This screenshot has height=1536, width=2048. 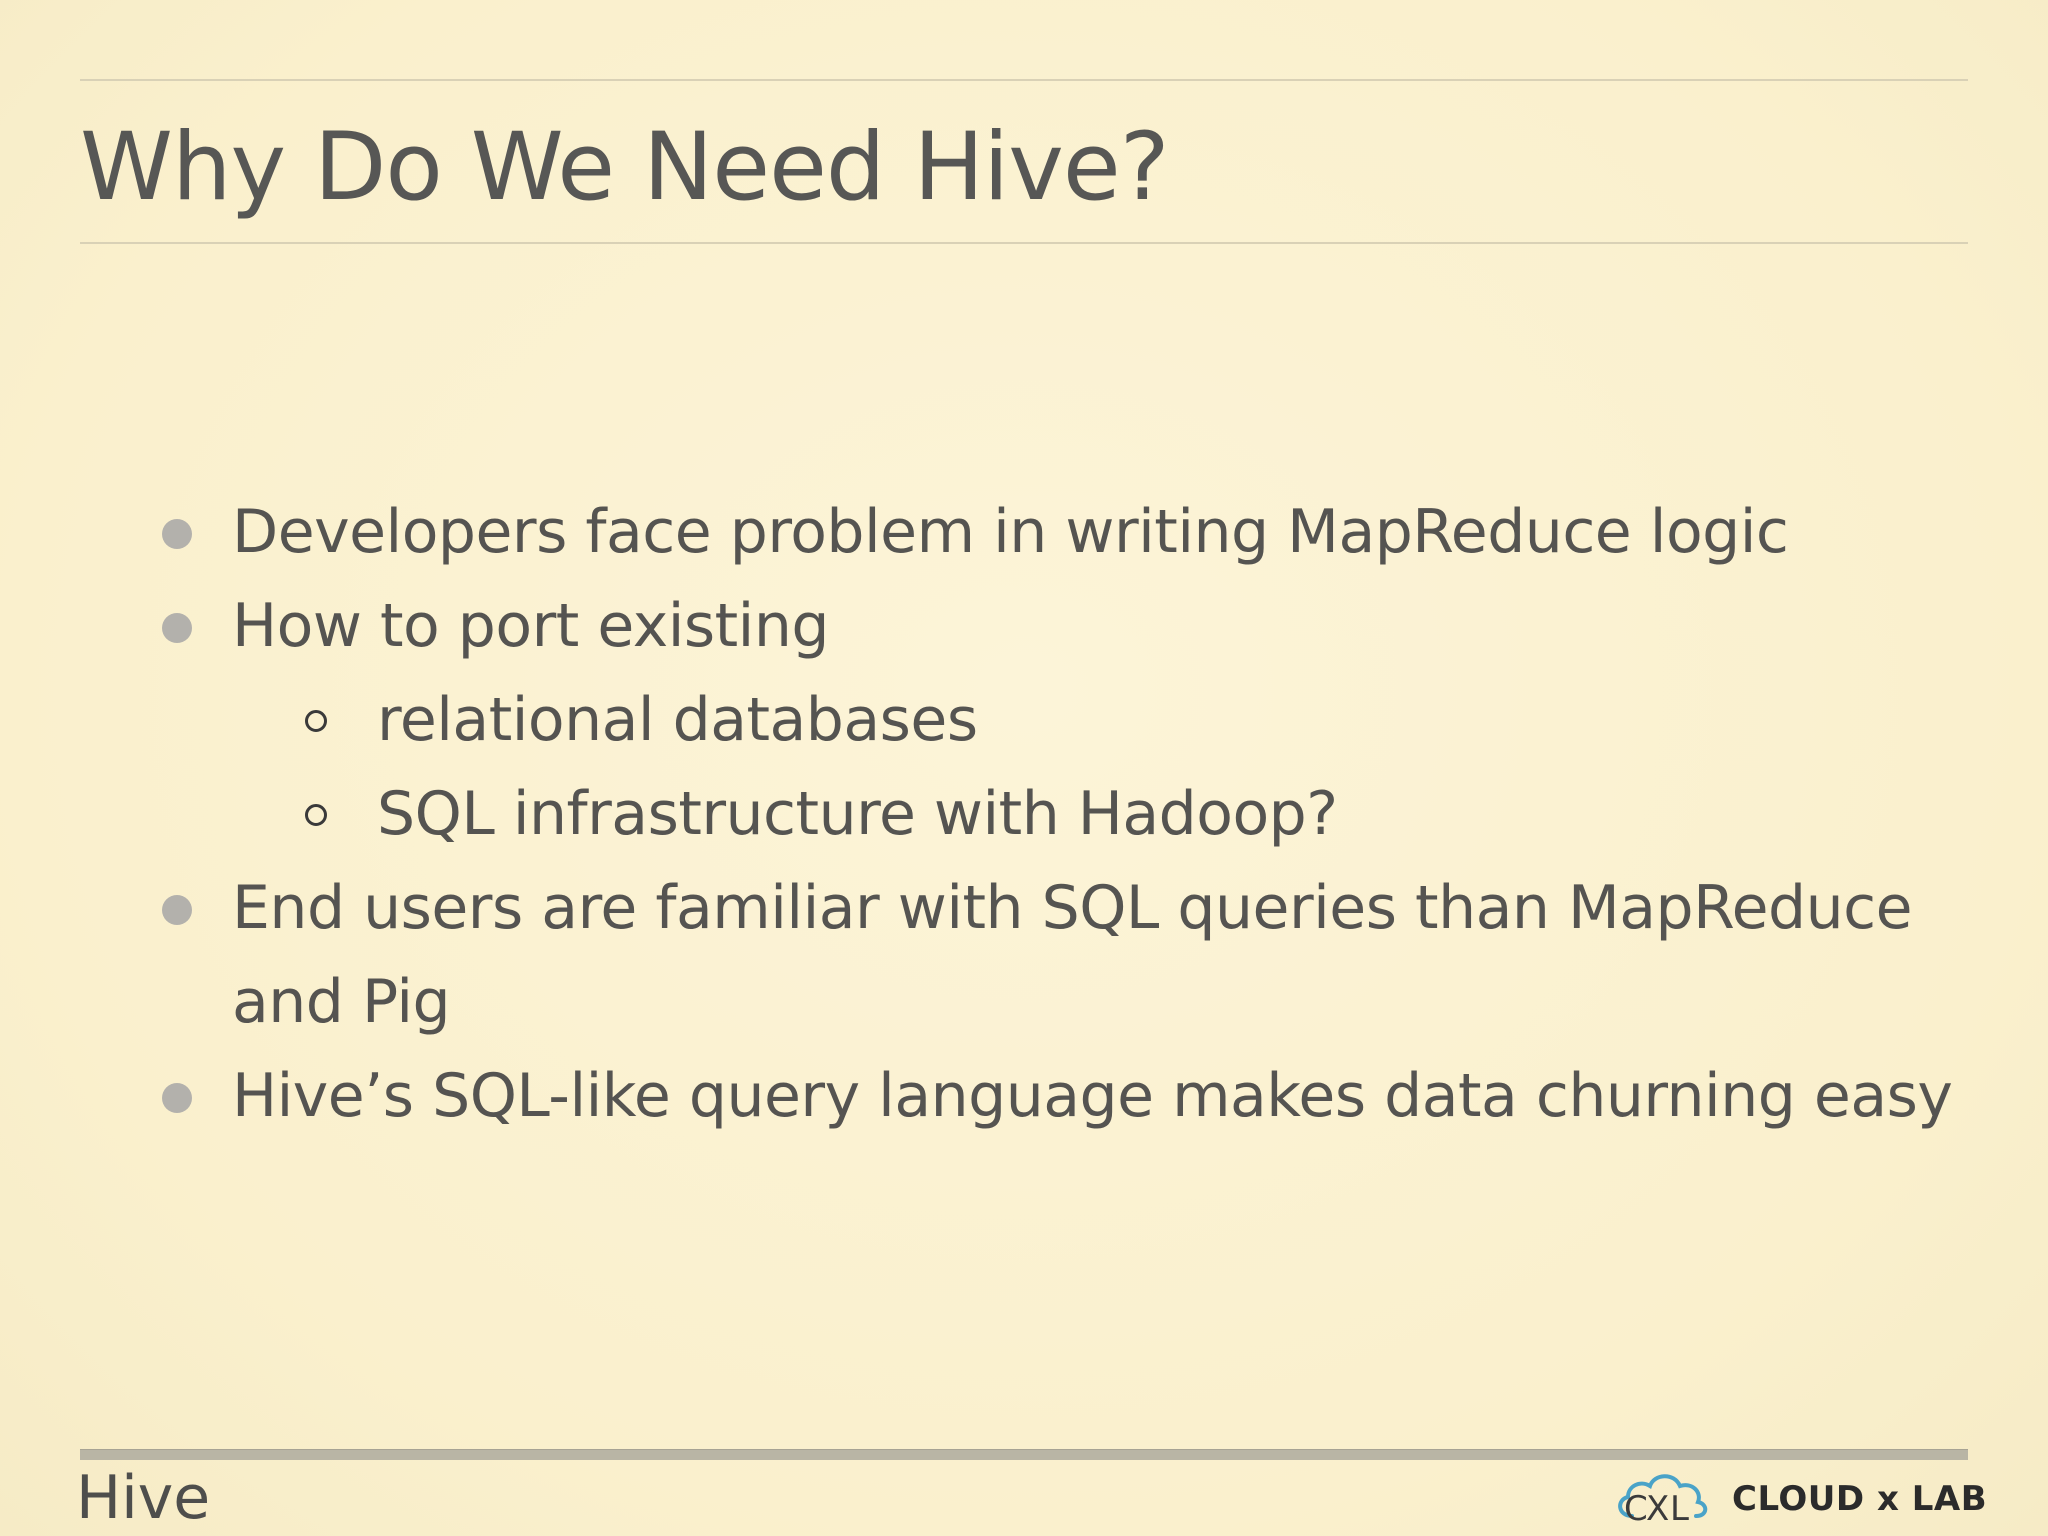 What do you see at coordinates (1024, 1454) in the screenshot?
I see `footer-rule` at bounding box center [1024, 1454].